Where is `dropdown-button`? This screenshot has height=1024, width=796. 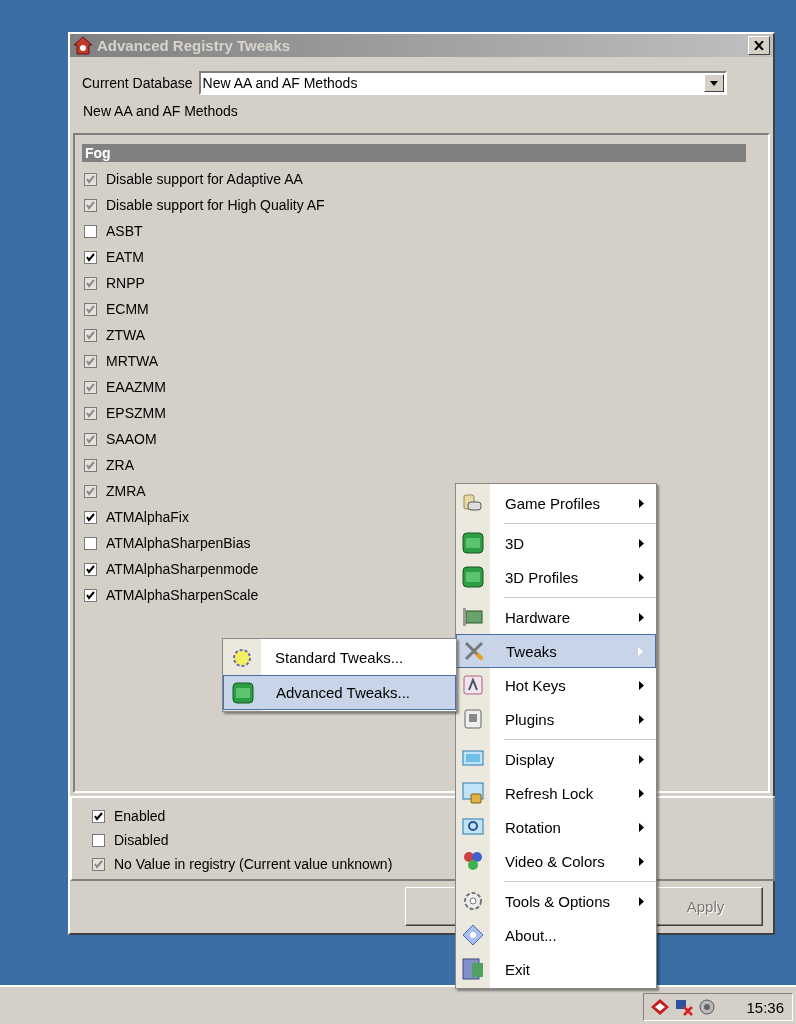
dropdown-button is located at coordinates (713, 83).